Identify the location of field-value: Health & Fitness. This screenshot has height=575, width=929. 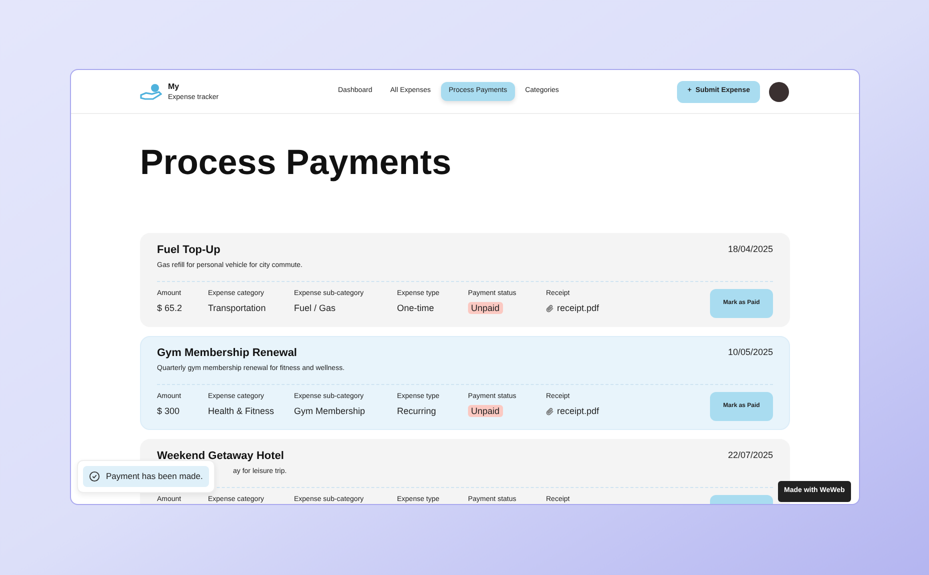
(242, 411).